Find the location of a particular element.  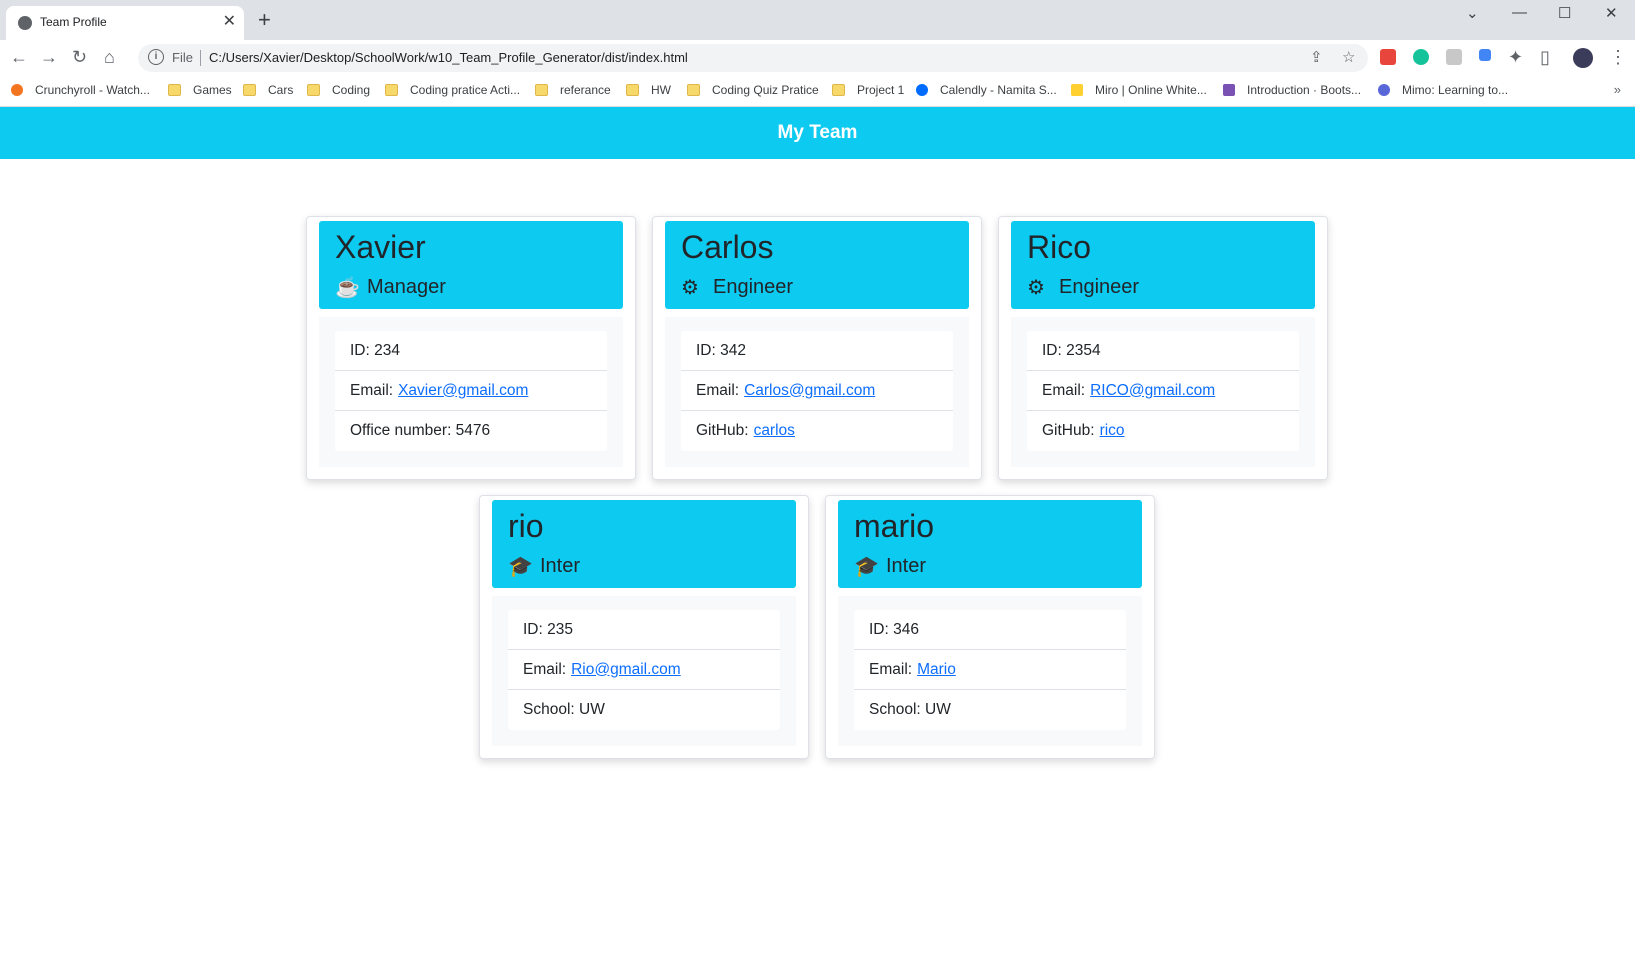

extension-pen-icon is located at coordinates (1485, 55).